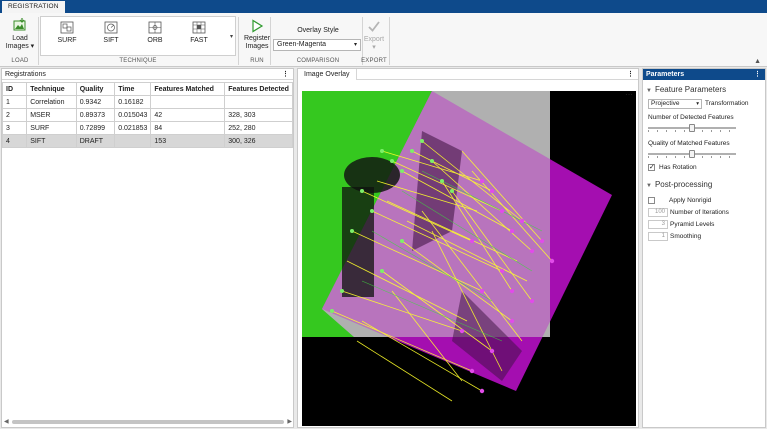  Describe the element at coordinates (258, 115) in the screenshot. I see `table-cell: 328, 303` at that location.